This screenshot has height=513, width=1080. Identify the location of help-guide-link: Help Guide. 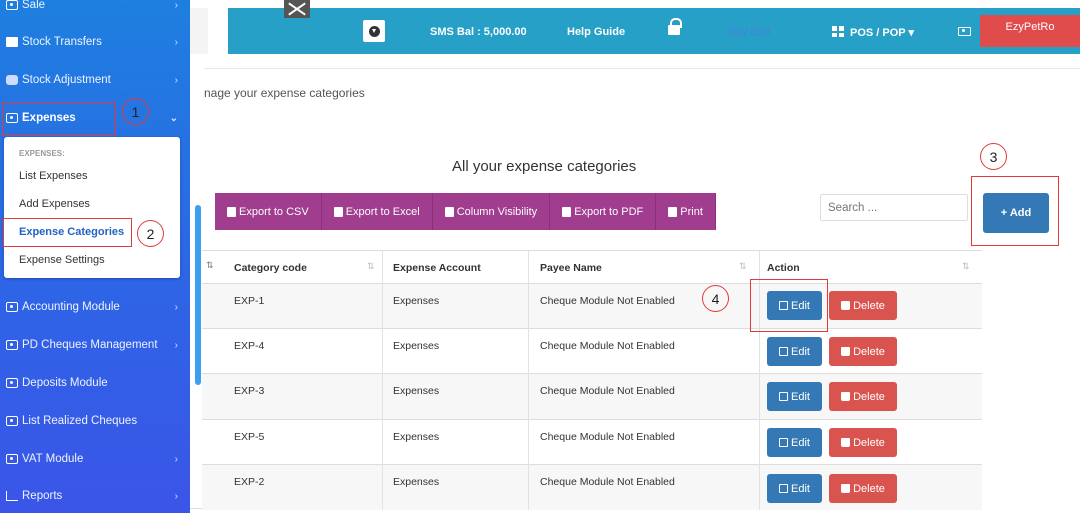
(596, 32).